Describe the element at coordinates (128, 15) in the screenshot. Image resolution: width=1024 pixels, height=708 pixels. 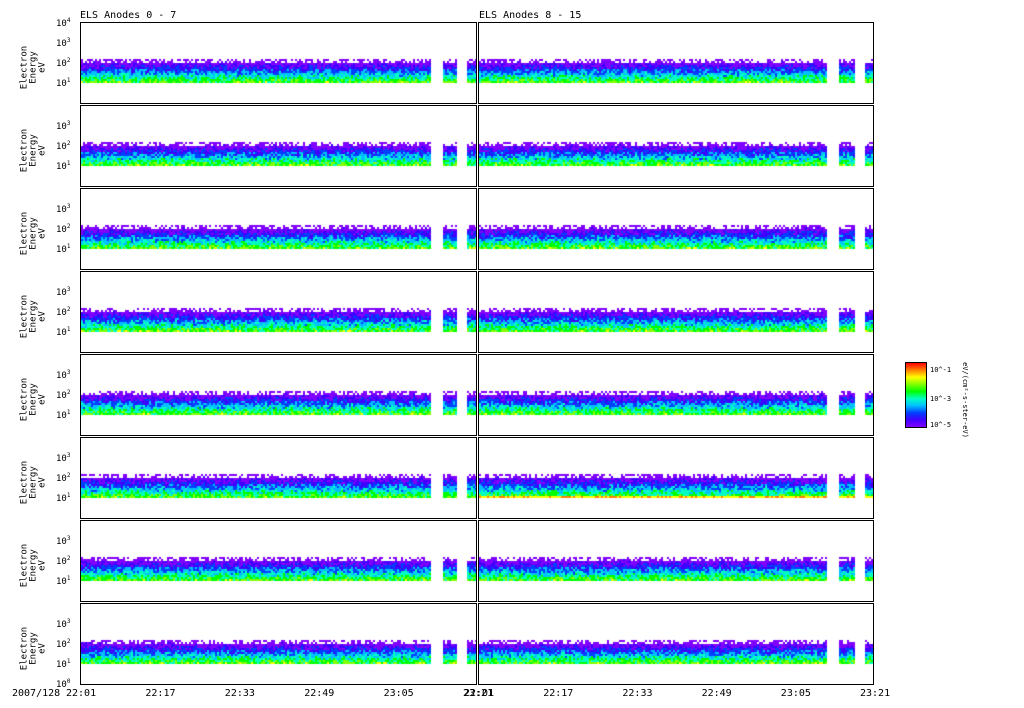
I see `title-left: ELS Anodes 0 - 7` at that location.